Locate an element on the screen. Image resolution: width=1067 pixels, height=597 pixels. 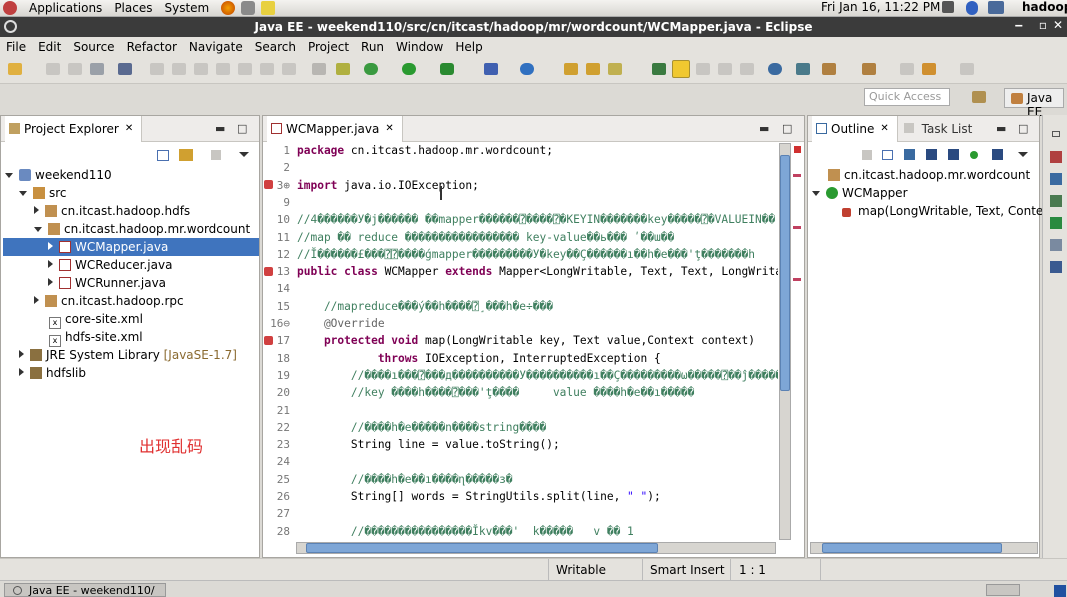
firefox-icon is located at coordinates (228, 8).